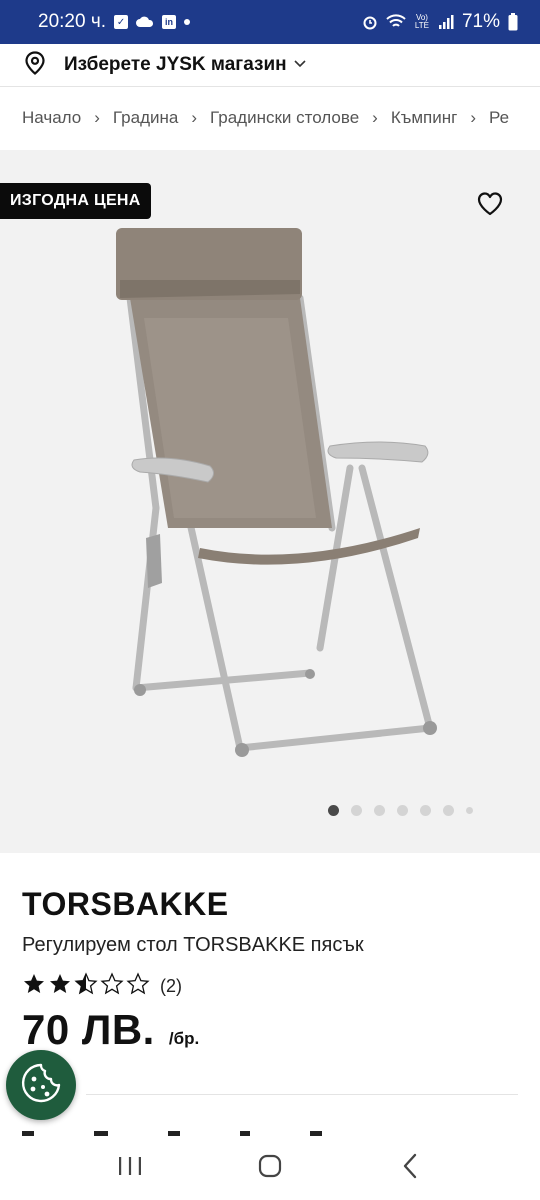 The height and width of the screenshot is (1200, 540). I want to click on cookie-settings-button, so click(41, 1085).